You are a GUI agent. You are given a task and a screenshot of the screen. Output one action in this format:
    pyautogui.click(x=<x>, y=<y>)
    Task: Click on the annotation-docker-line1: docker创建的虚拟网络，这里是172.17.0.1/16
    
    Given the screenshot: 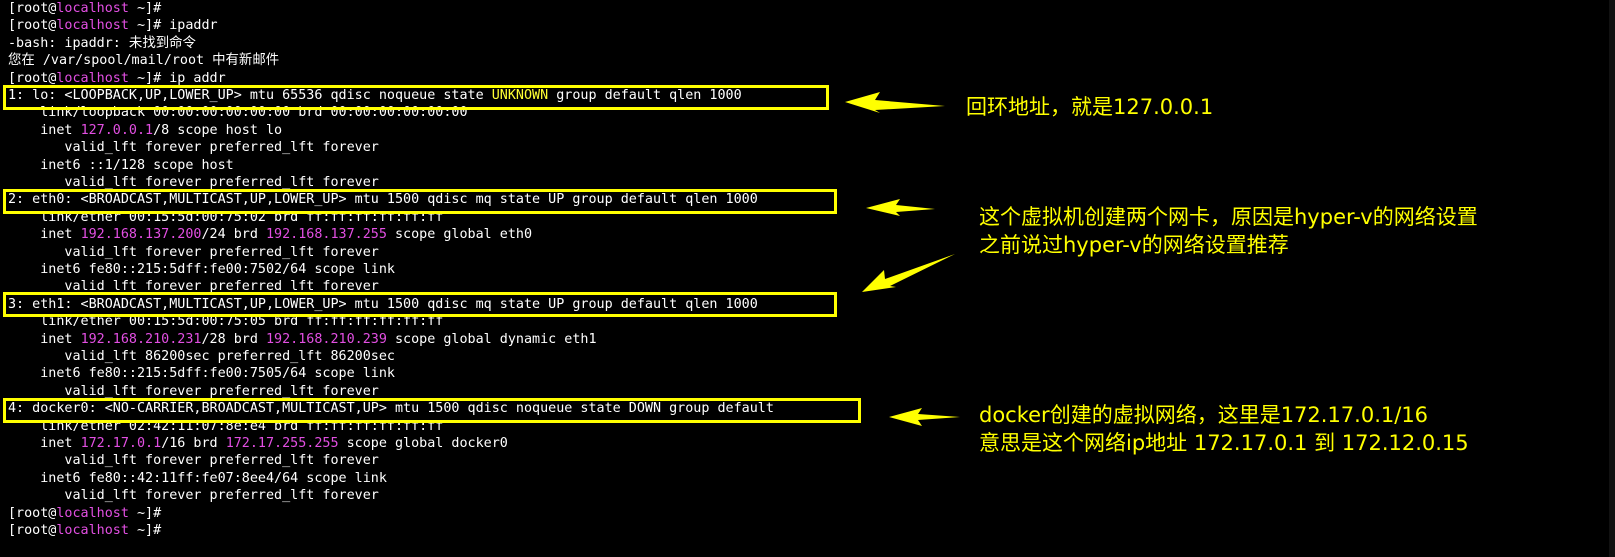 What is the action you would take?
    pyautogui.click(x=1204, y=415)
    